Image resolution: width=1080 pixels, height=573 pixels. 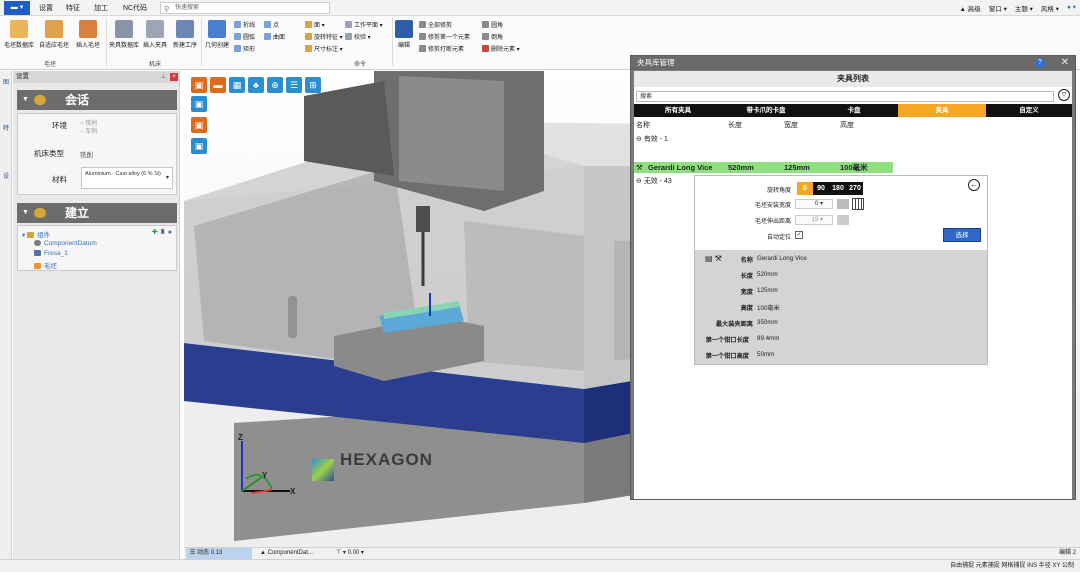 I want to click on info-icon: ●, so click(x=170, y=232).